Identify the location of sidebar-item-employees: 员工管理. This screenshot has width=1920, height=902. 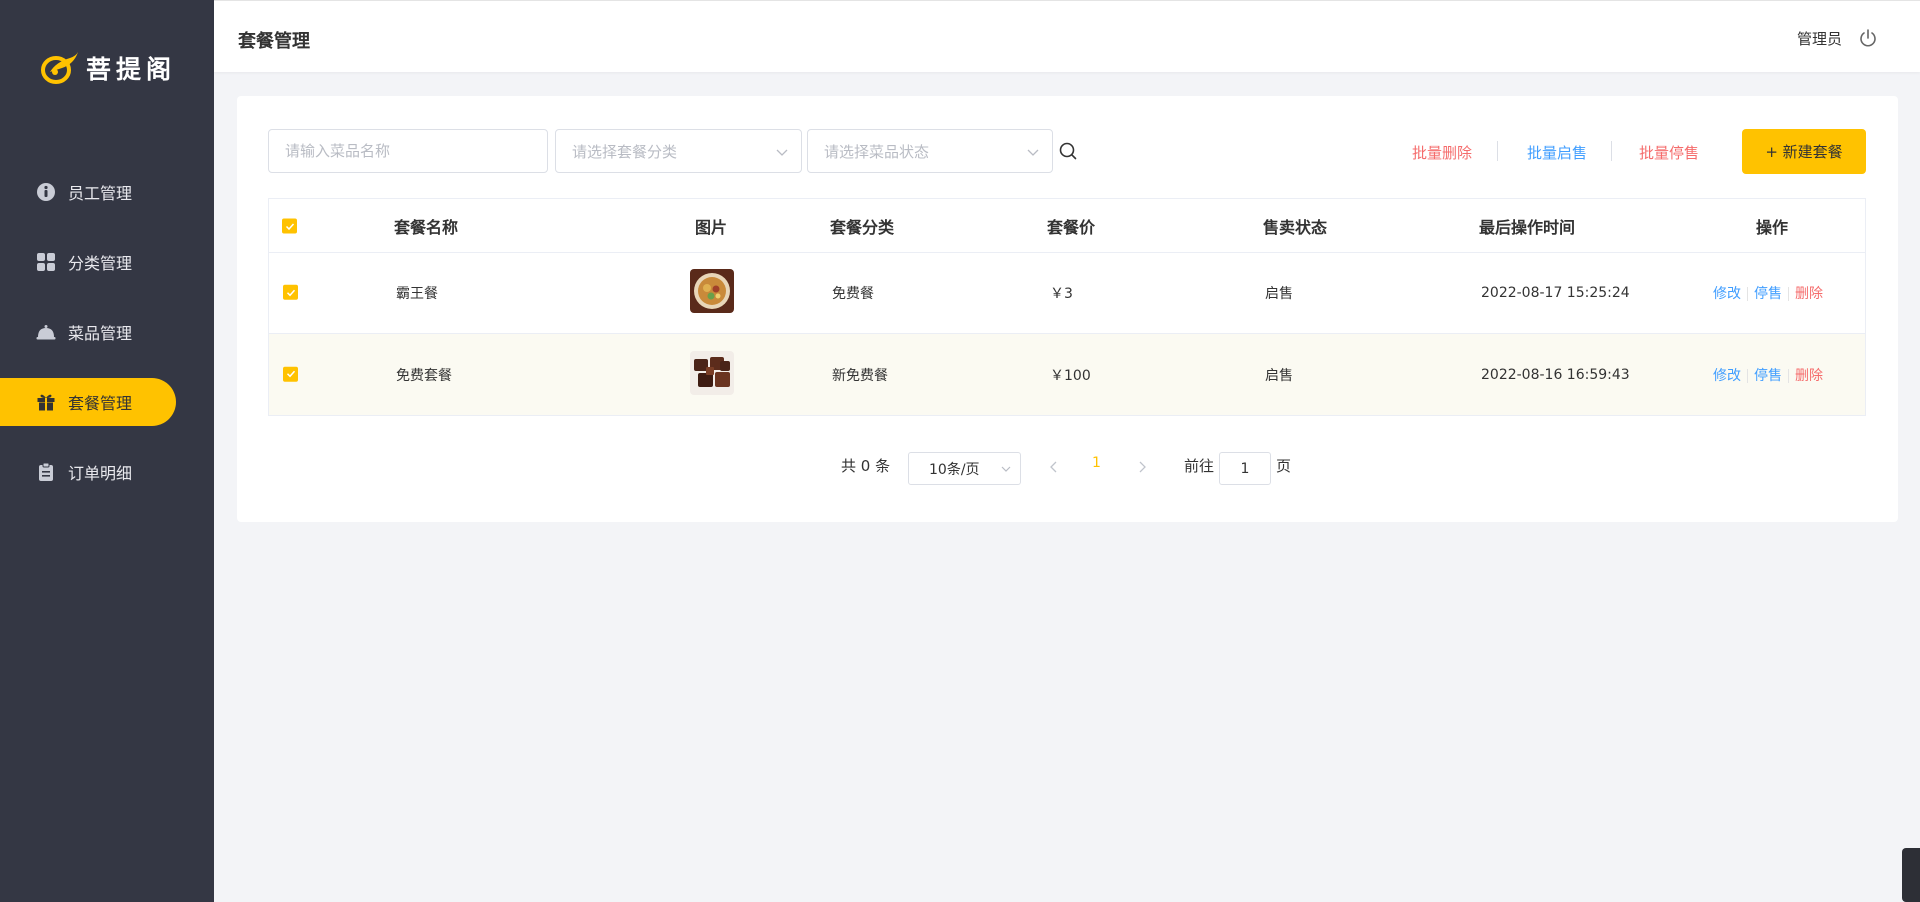
(107, 192).